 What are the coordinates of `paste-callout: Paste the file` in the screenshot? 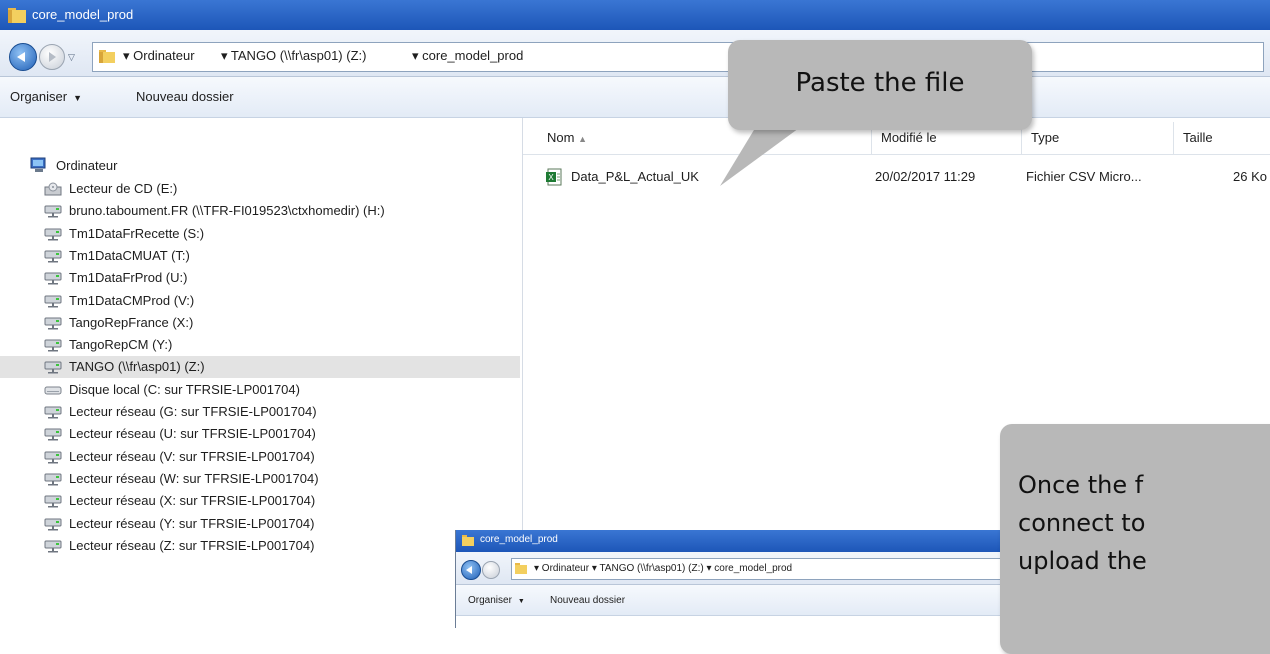 It's located at (880, 85).